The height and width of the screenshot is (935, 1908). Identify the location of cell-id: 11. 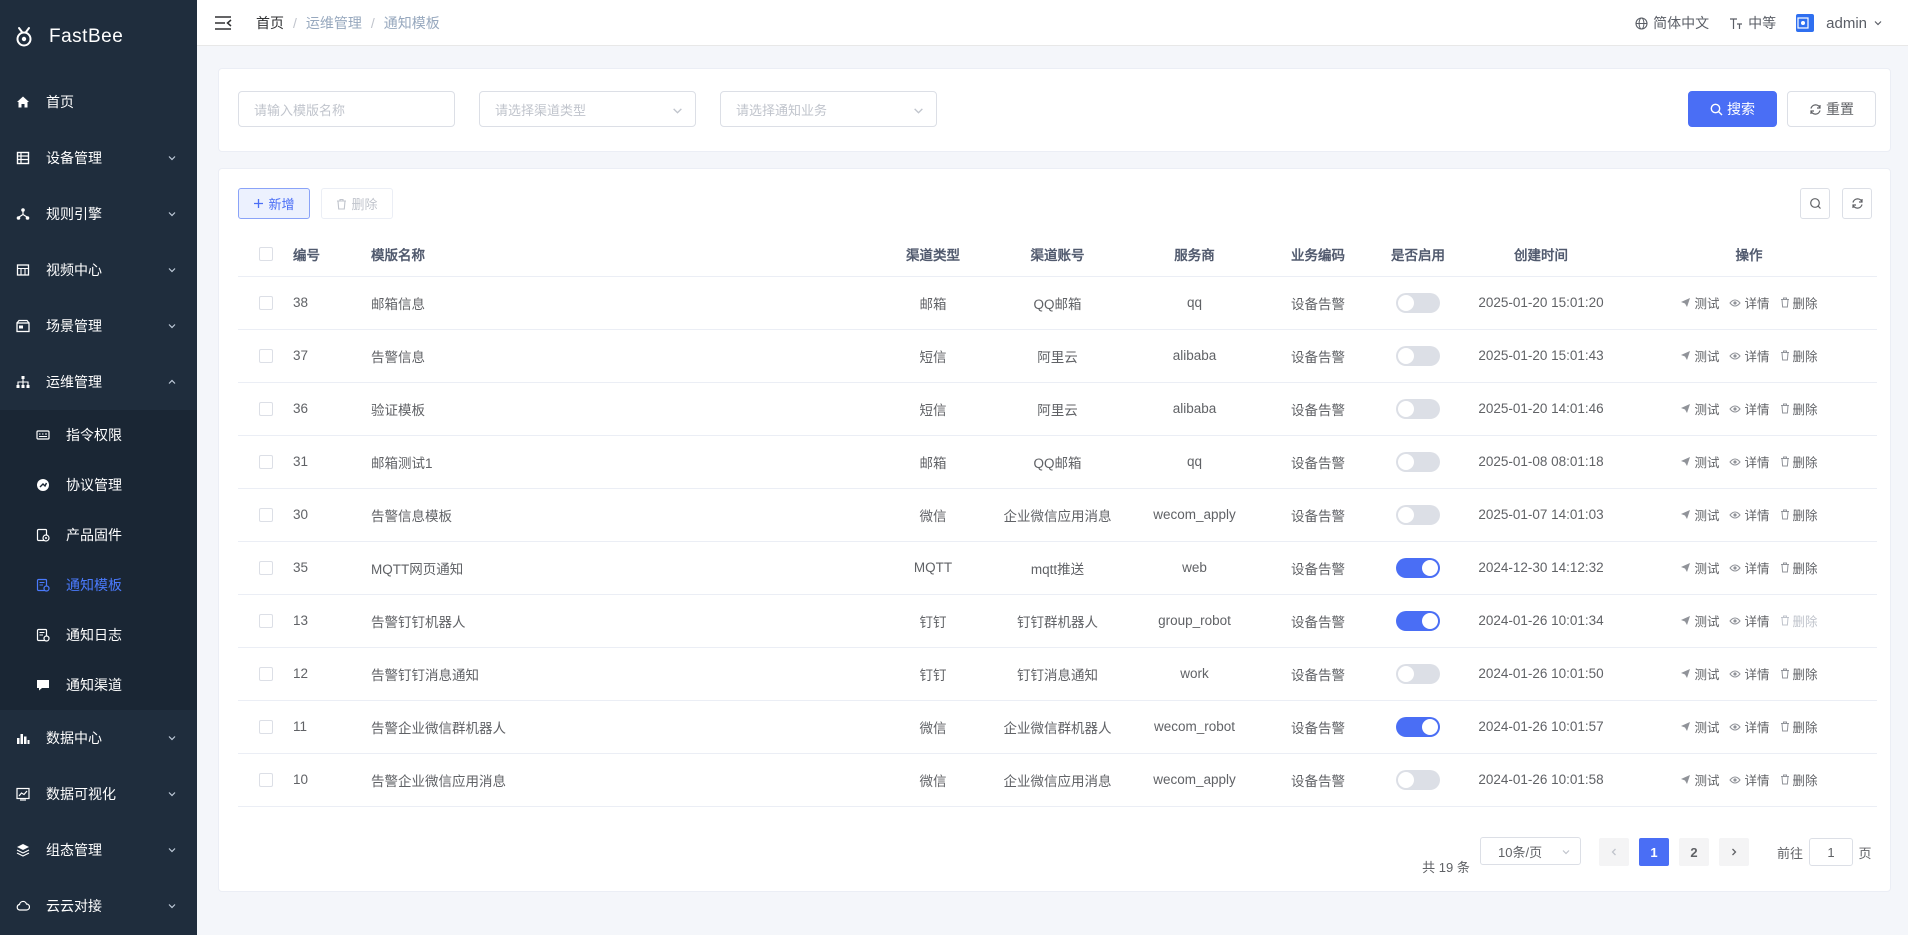
(332, 727).